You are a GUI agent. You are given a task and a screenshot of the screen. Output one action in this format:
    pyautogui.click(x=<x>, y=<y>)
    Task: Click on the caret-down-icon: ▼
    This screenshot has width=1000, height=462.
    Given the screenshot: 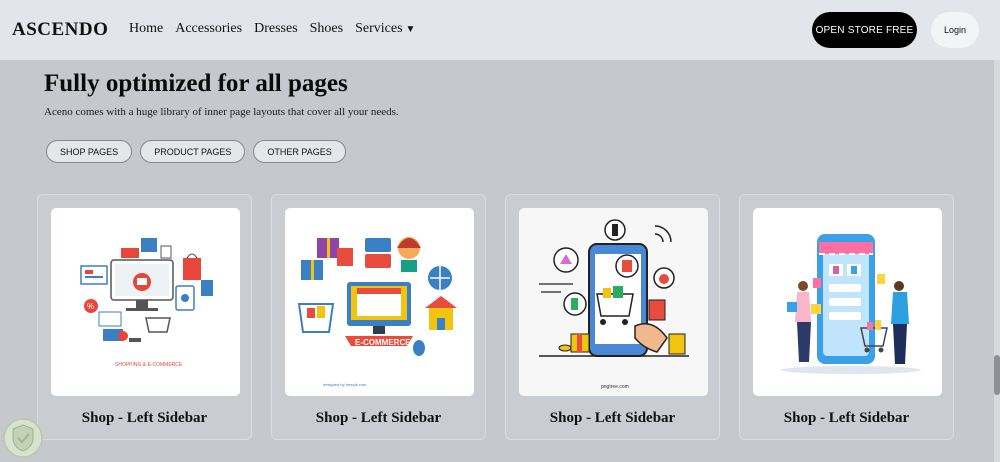 What is the action you would take?
    pyautogui.click(x=410, y=29)
    